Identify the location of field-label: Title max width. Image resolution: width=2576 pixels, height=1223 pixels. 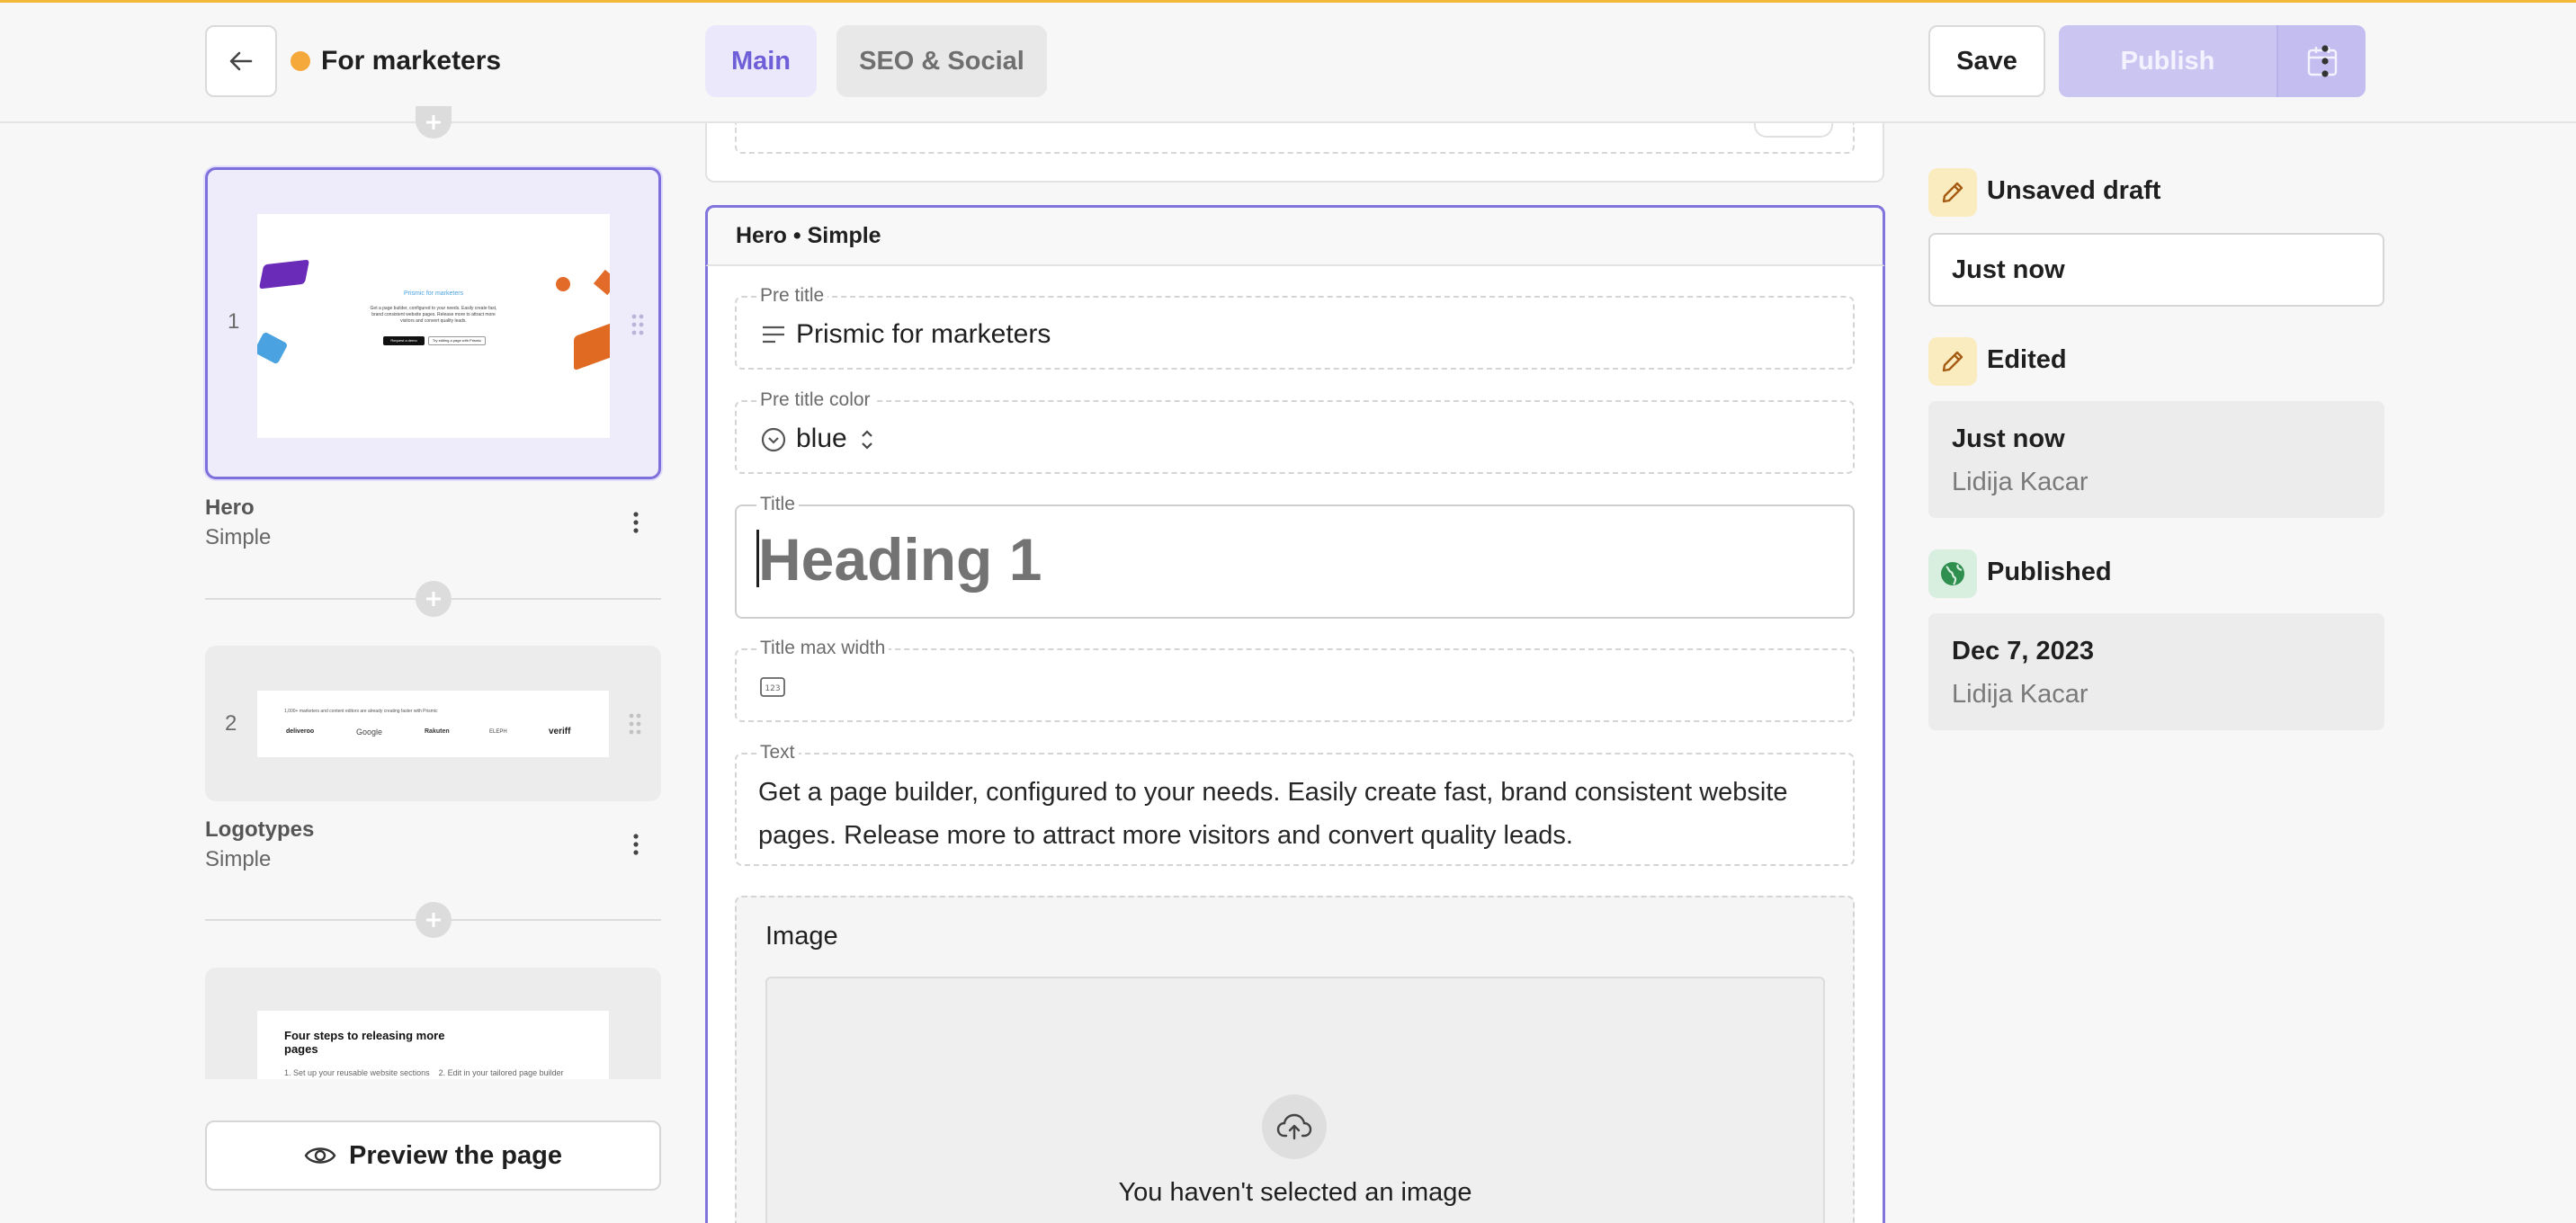
(823, 648).